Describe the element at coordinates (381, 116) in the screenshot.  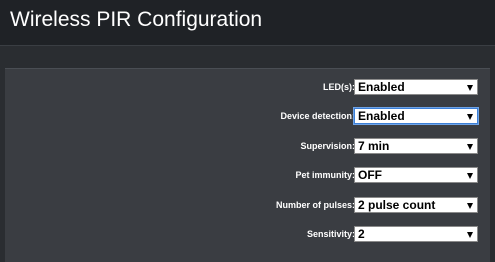
I see `device-detection-value: Enabled` at that location.